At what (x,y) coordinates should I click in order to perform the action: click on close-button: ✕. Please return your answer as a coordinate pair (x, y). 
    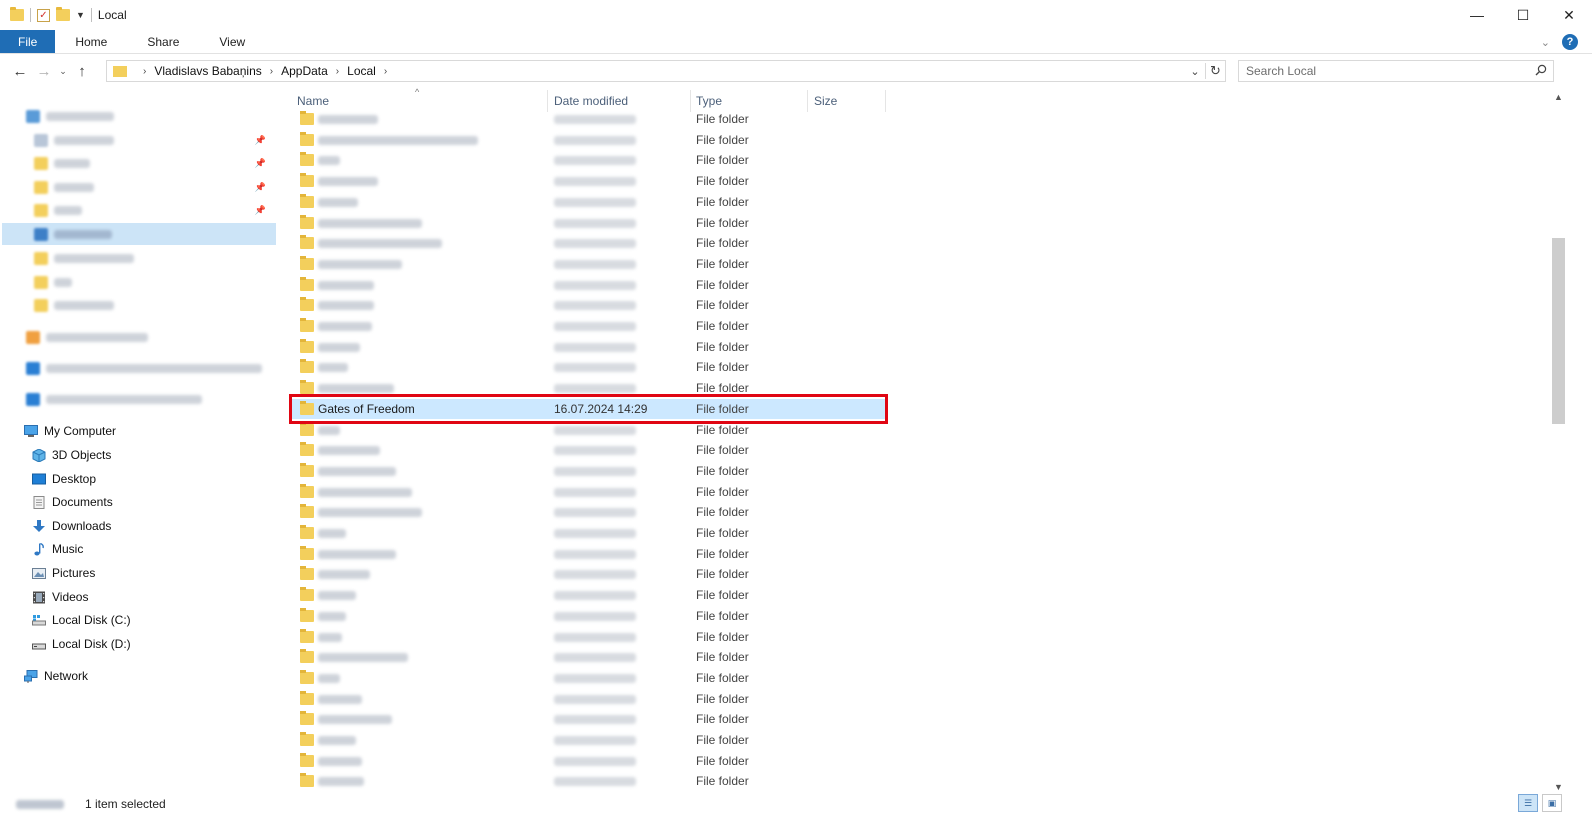
    Looking at the image, I should click on (1569, 15).